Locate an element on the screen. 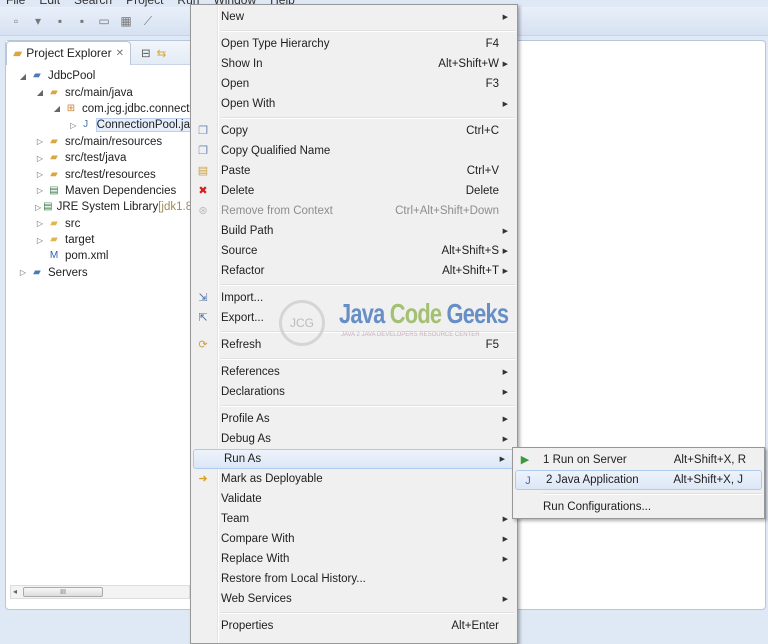  tree-item-label: Servers is located at coordinates (68, 272).